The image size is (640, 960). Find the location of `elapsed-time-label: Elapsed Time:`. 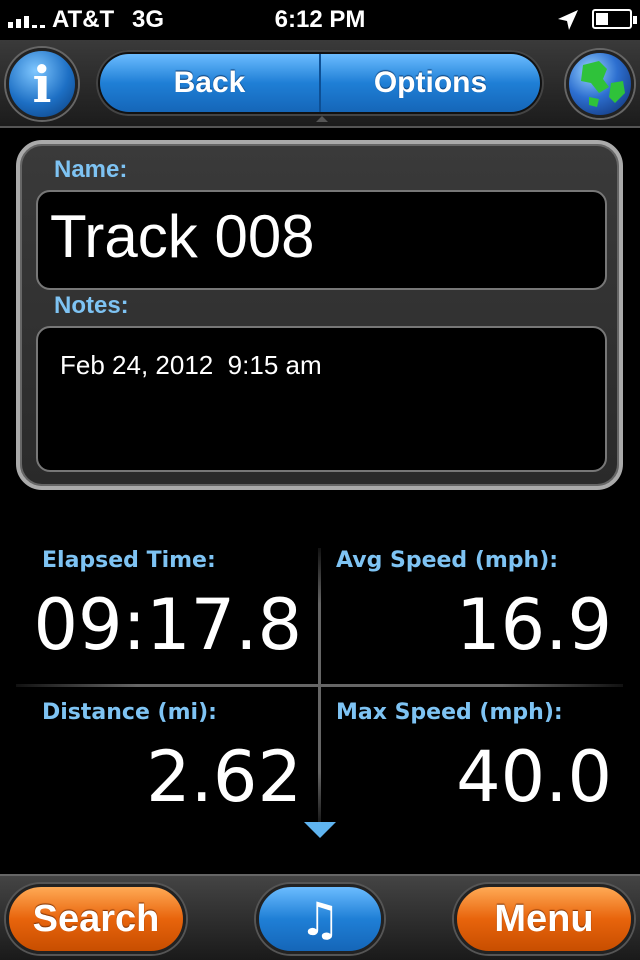

elapsed-time-label: Elapsed Time: is located at coordinates (129, 560).